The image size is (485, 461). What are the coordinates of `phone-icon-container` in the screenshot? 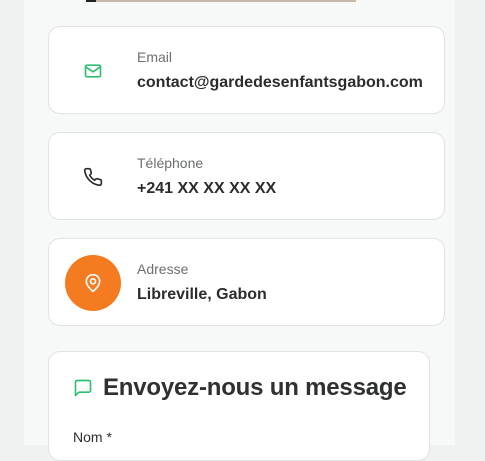 It's located at (93, 177).